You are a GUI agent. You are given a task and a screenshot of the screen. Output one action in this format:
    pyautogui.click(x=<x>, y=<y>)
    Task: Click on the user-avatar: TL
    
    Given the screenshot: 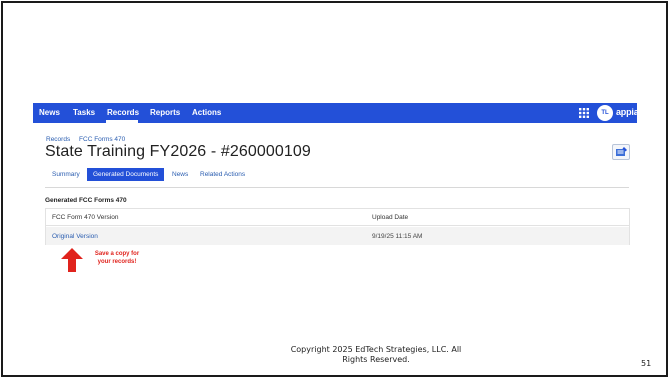 What is the action you would take?
    pyautogui.click(x=605, y=113)
    